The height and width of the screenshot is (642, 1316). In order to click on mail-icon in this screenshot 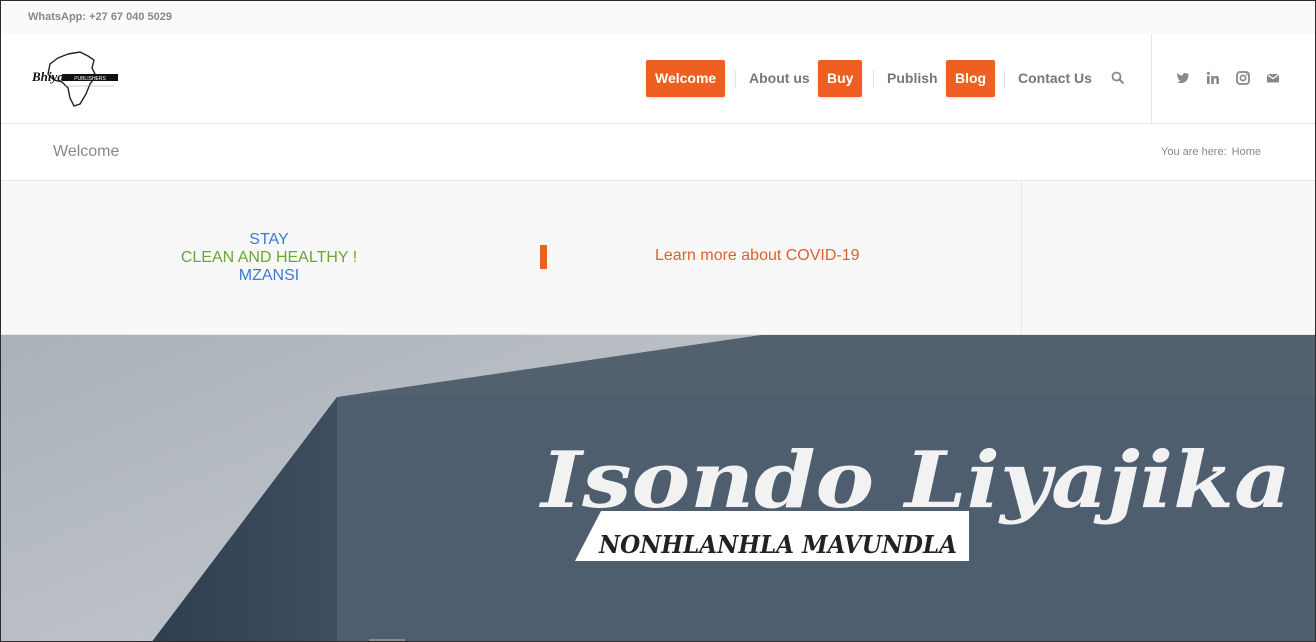, I will do `click(1273, 78)`.